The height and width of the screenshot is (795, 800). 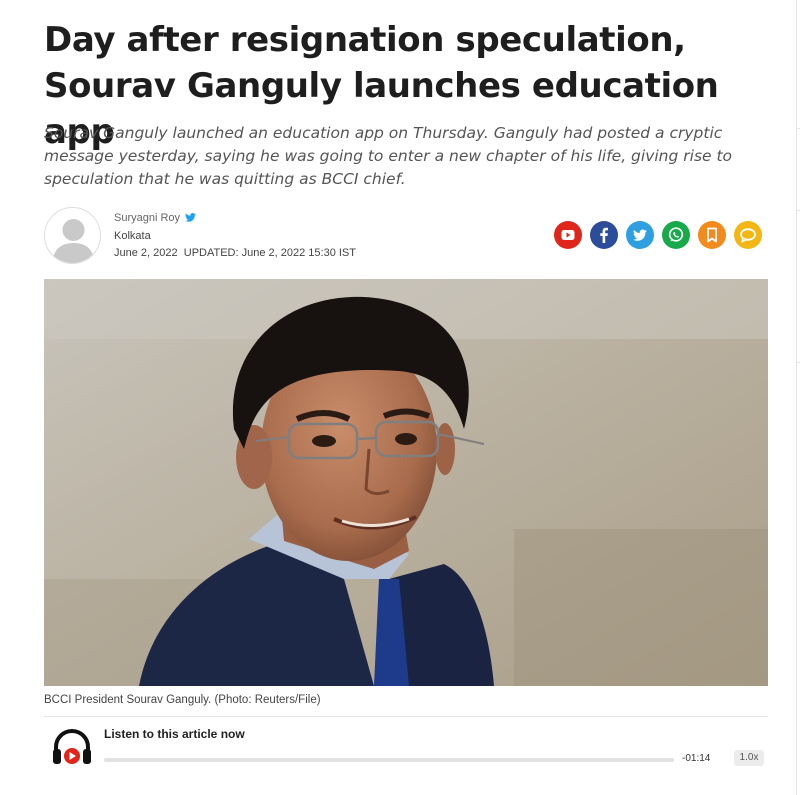 What do you see at coordinates (640, 235) in the screenshot?
I see `twitter-share-icon` at bounding box center [640, 235].